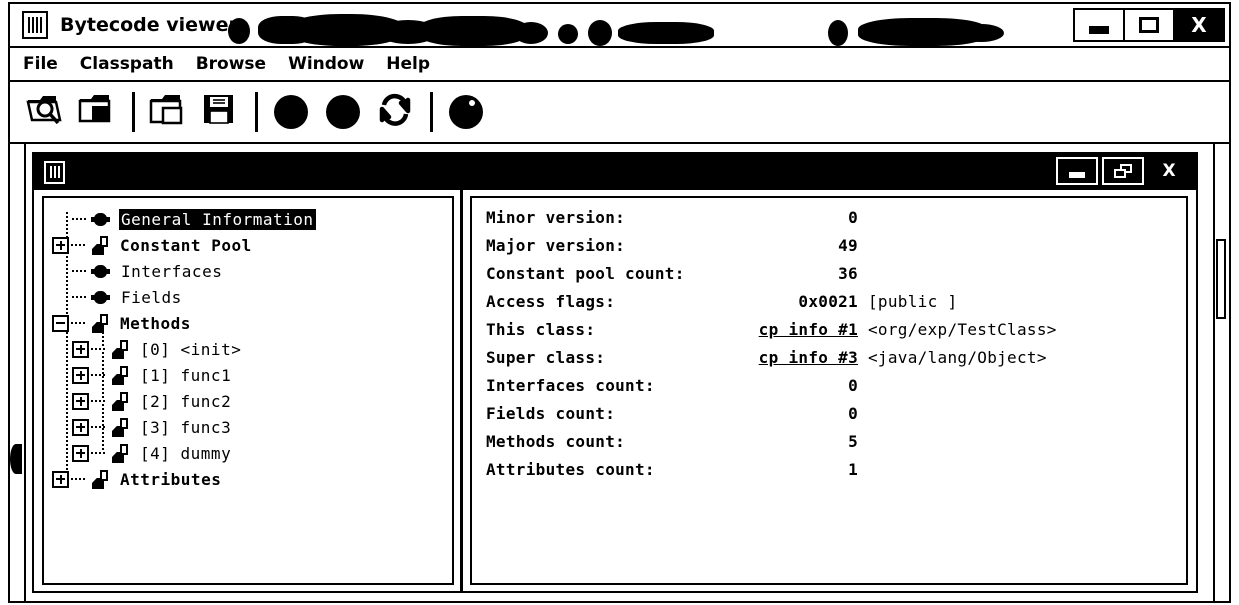  I want to click on menu-item-help: Help, so click(408, 64).